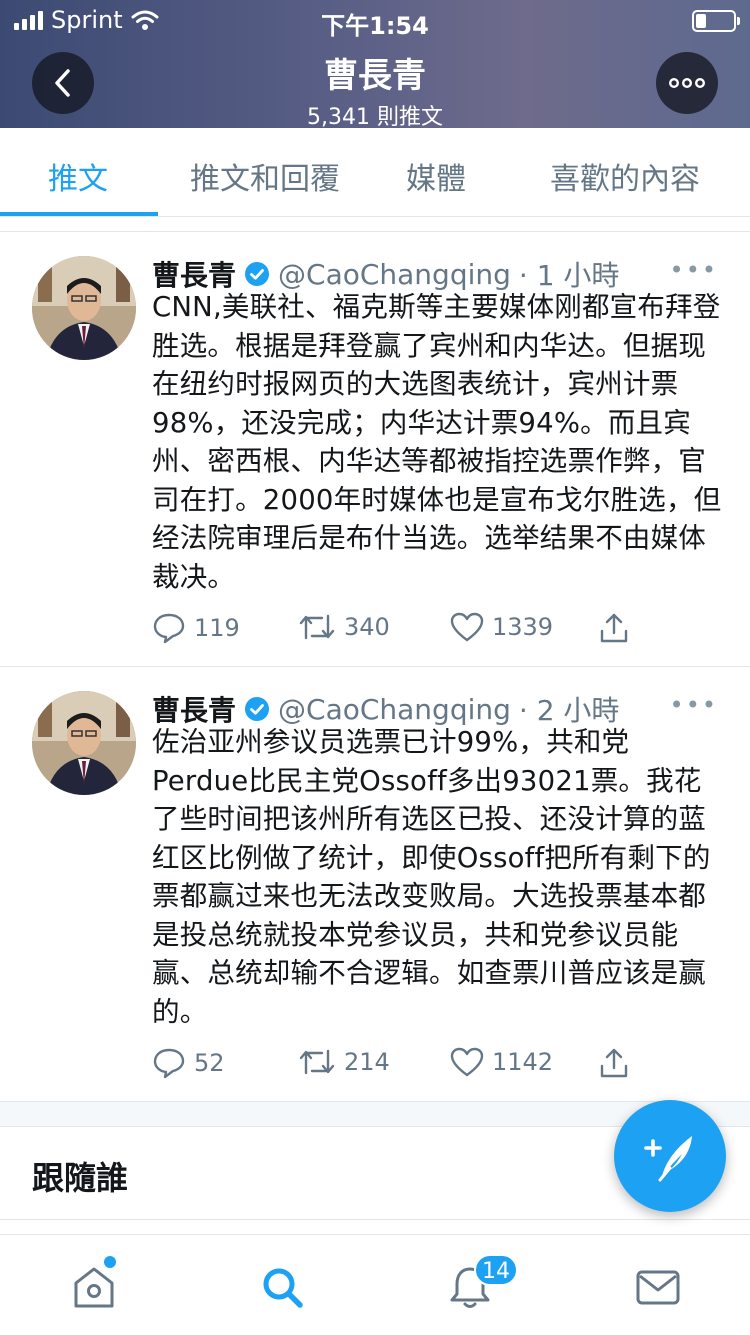 This screenshot has height=1335, width=750. I want to click on notifications-badge: 14, so click(496, 1270).